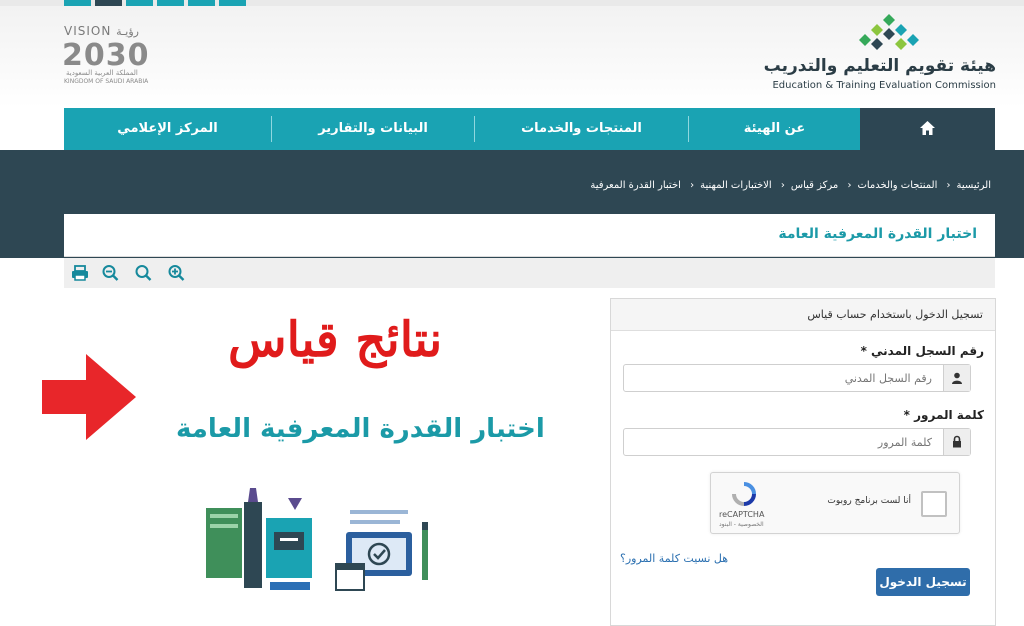 The height and width of the screenshot is (626, 1024). What do you see at coordinates (943, 415) in the screenshot?
I see `password-label: كلمة المرور *` at bounding box center [943, 415].